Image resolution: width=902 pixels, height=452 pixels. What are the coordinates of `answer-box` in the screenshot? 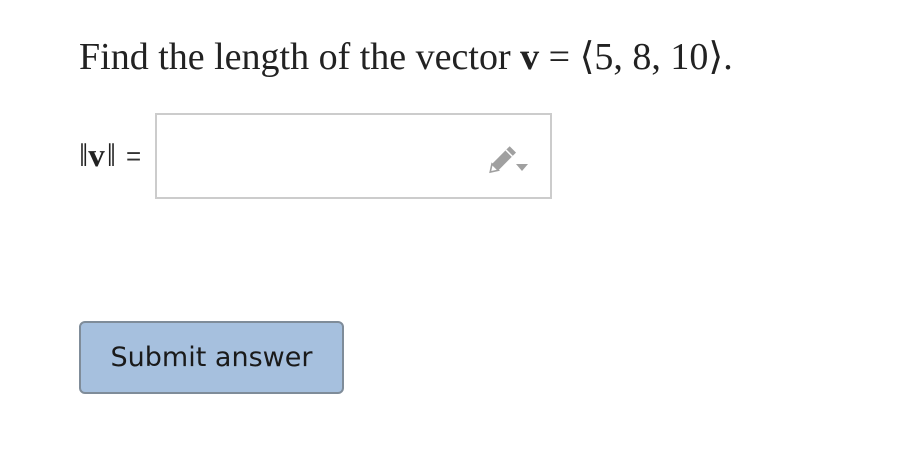 It's located at (354, 156).